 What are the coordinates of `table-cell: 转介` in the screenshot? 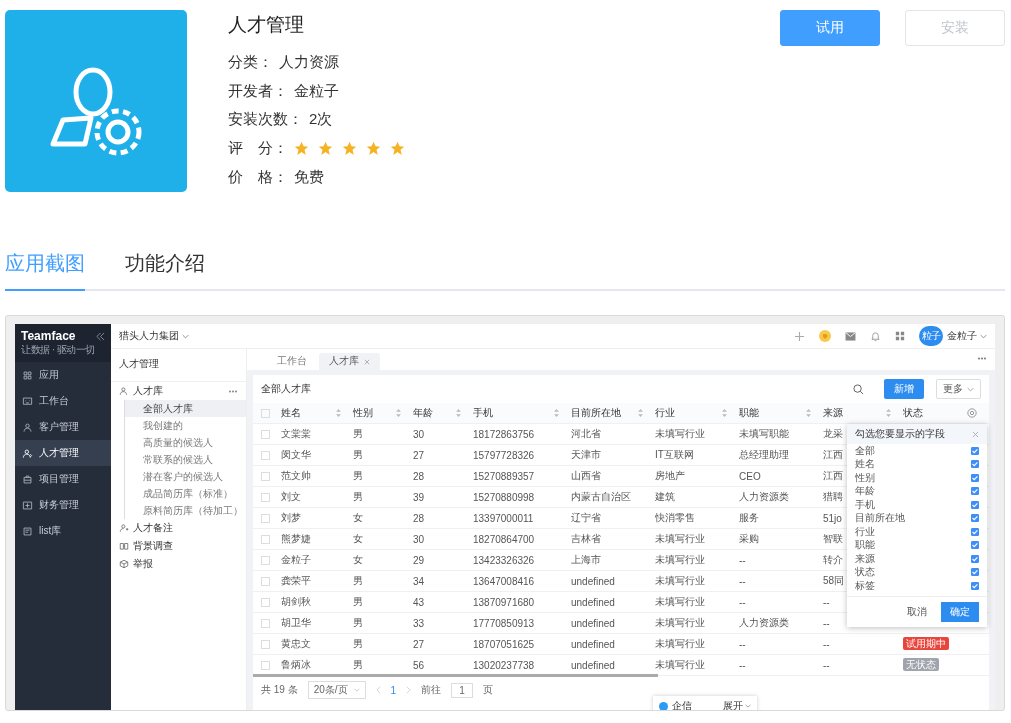 It's located at (833, 560).